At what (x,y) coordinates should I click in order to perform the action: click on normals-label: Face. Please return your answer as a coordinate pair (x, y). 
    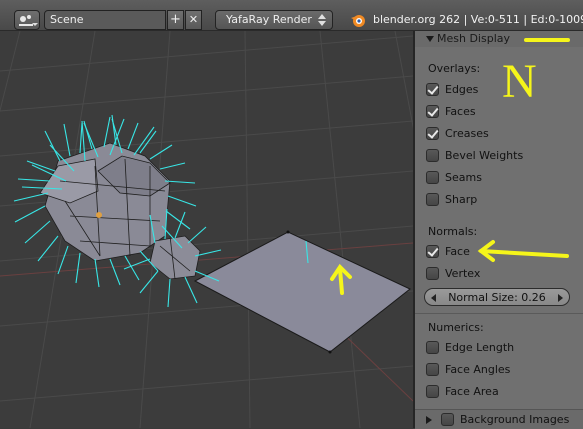
    Looking at the image, I should click on (457, 251).